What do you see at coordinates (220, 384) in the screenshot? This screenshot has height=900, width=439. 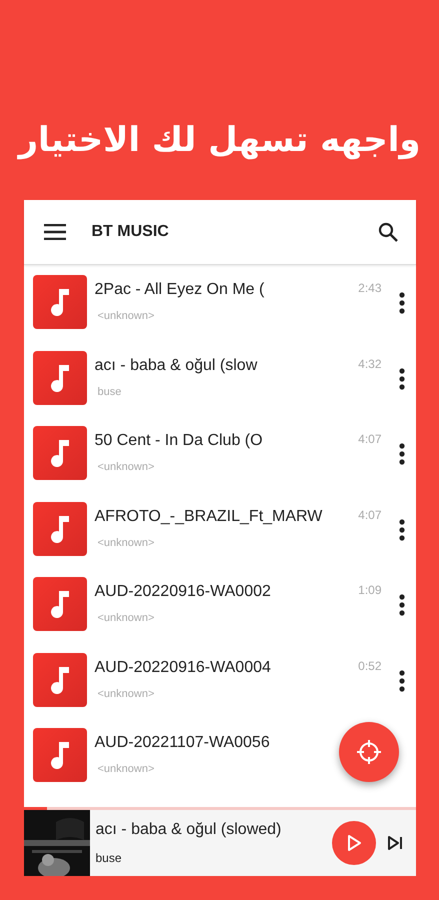 I see `song-row: acı - baba & oğul (slow buse 4:32` at bounding box center [220, 384].